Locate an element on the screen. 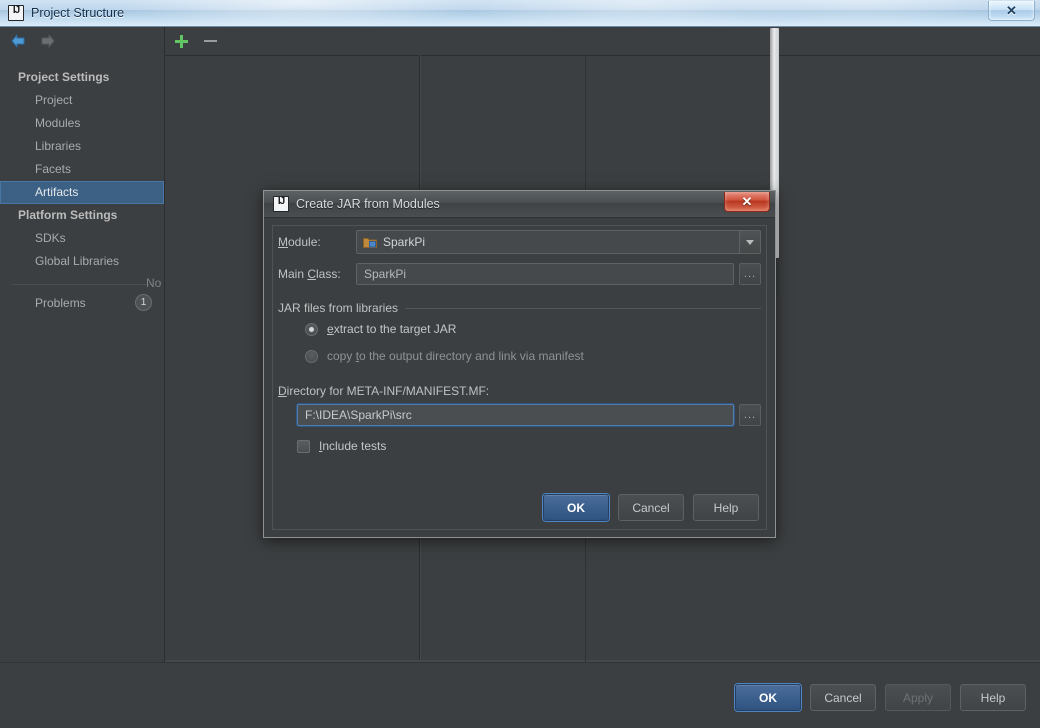 The height and width of the screenshot is (728, 1040). cancel-button: Cancel is located at coordinates (843, 697).